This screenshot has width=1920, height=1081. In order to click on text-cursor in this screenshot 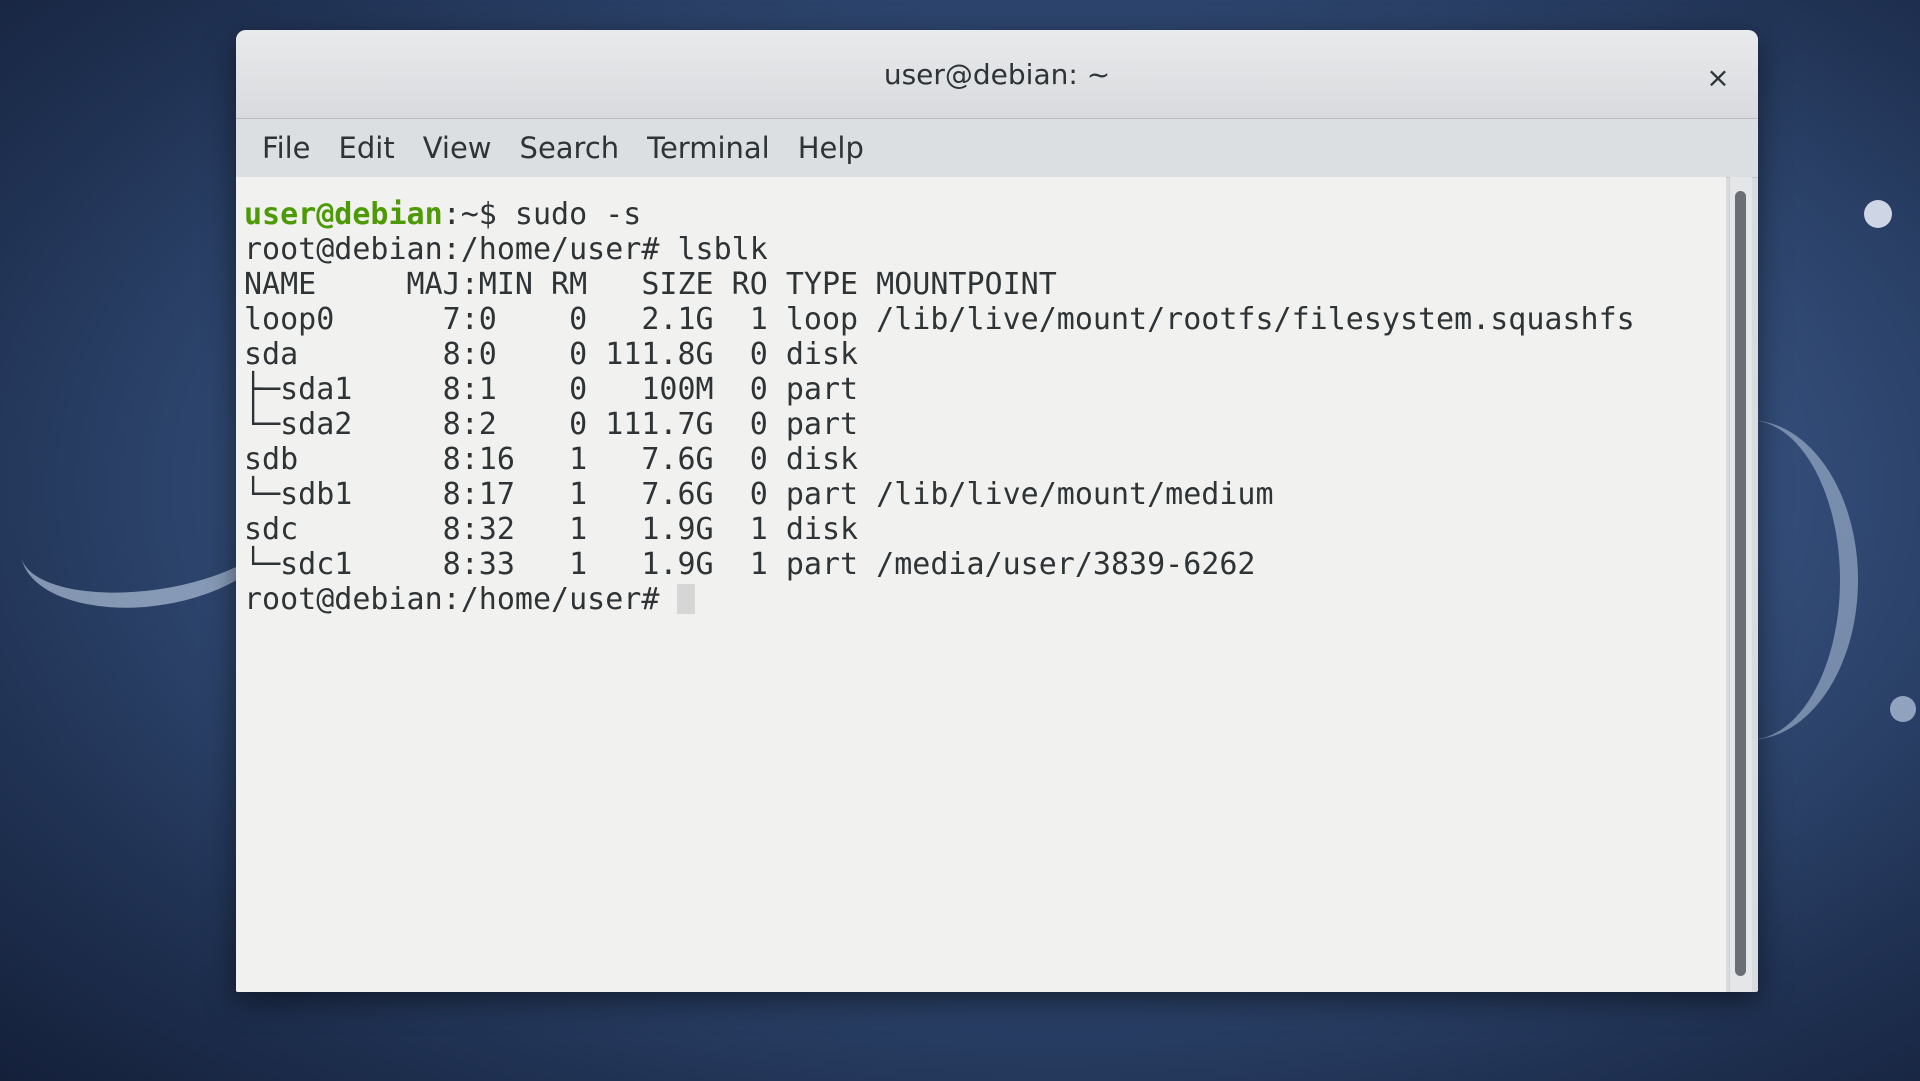, I will do `click(686, 599)`.